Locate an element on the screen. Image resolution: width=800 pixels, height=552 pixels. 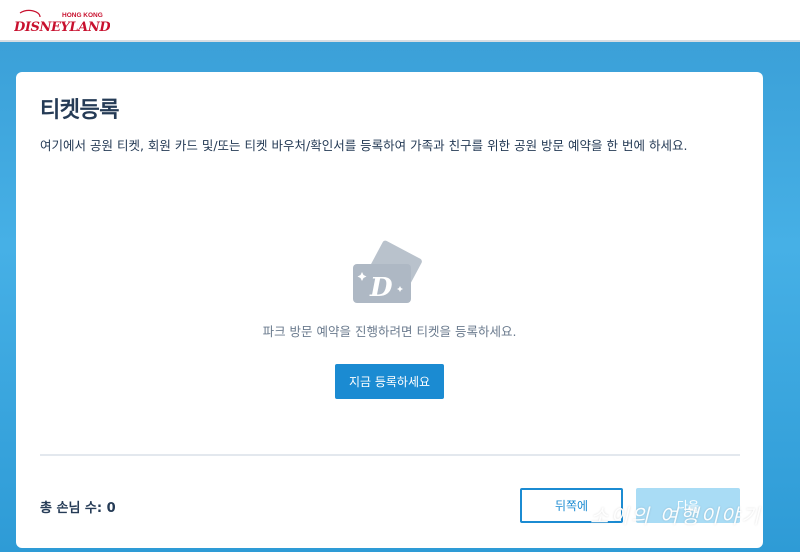
top-header: HONG KONG DISNEYLAND is located at coordinates (400, 21).